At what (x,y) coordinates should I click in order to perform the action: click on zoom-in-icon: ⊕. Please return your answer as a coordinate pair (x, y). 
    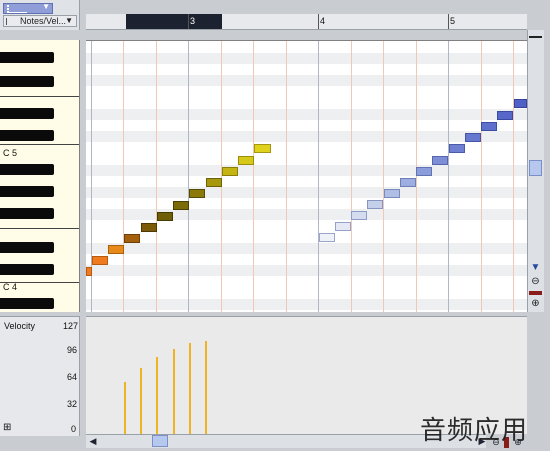
    Looking at the image, I should click on (535, 304).